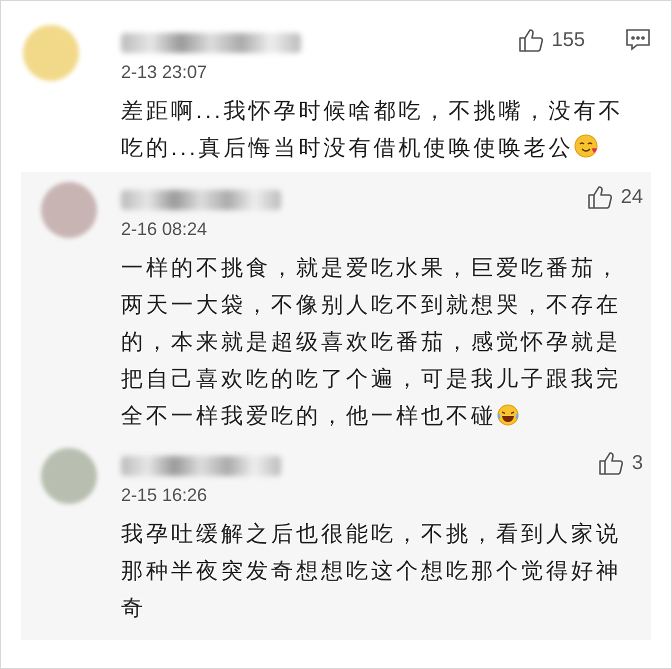  Describe the element at coordinates (164, 229) in the screenshot. I see `comment-date: 2-16 08:24` at that location.